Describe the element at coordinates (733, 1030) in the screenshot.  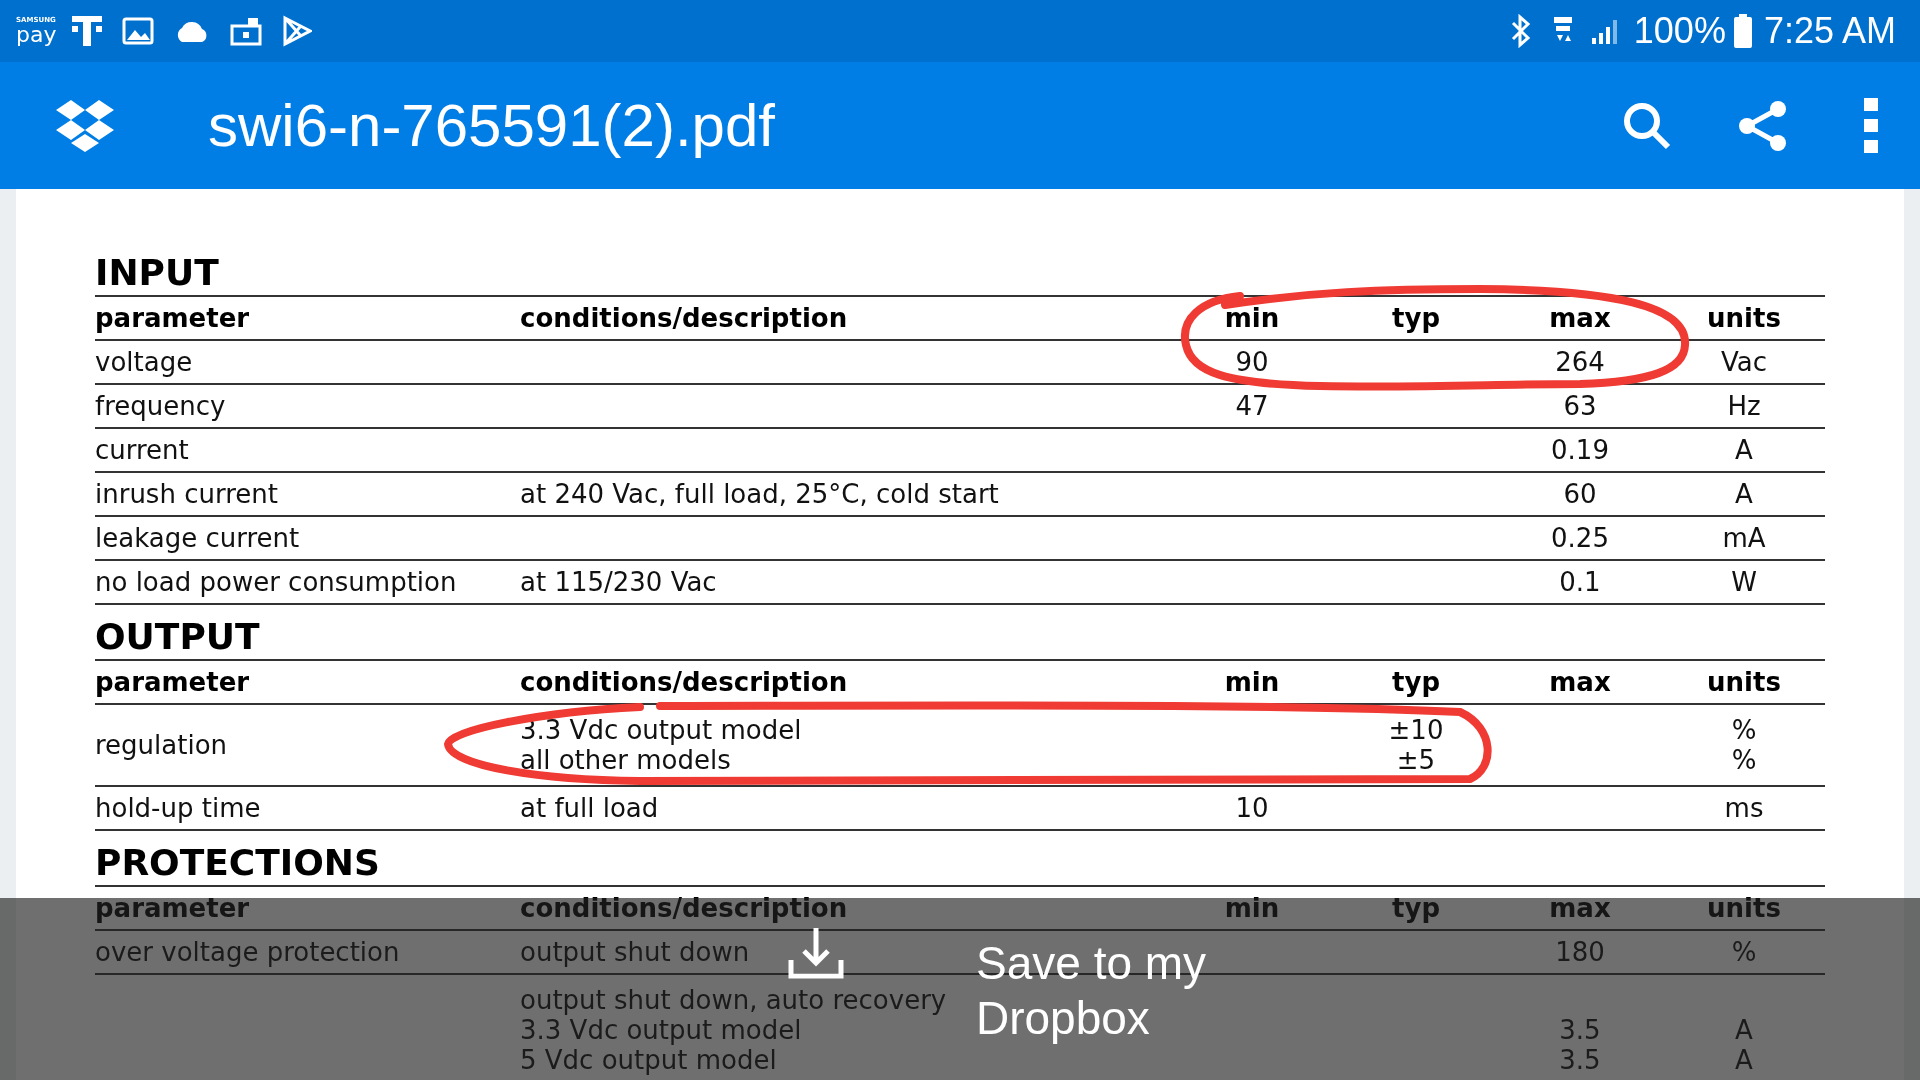
I see `table-cell: output shut down, auto recovery 3.3 Vdc output model 5 Vdc output model` at that location.